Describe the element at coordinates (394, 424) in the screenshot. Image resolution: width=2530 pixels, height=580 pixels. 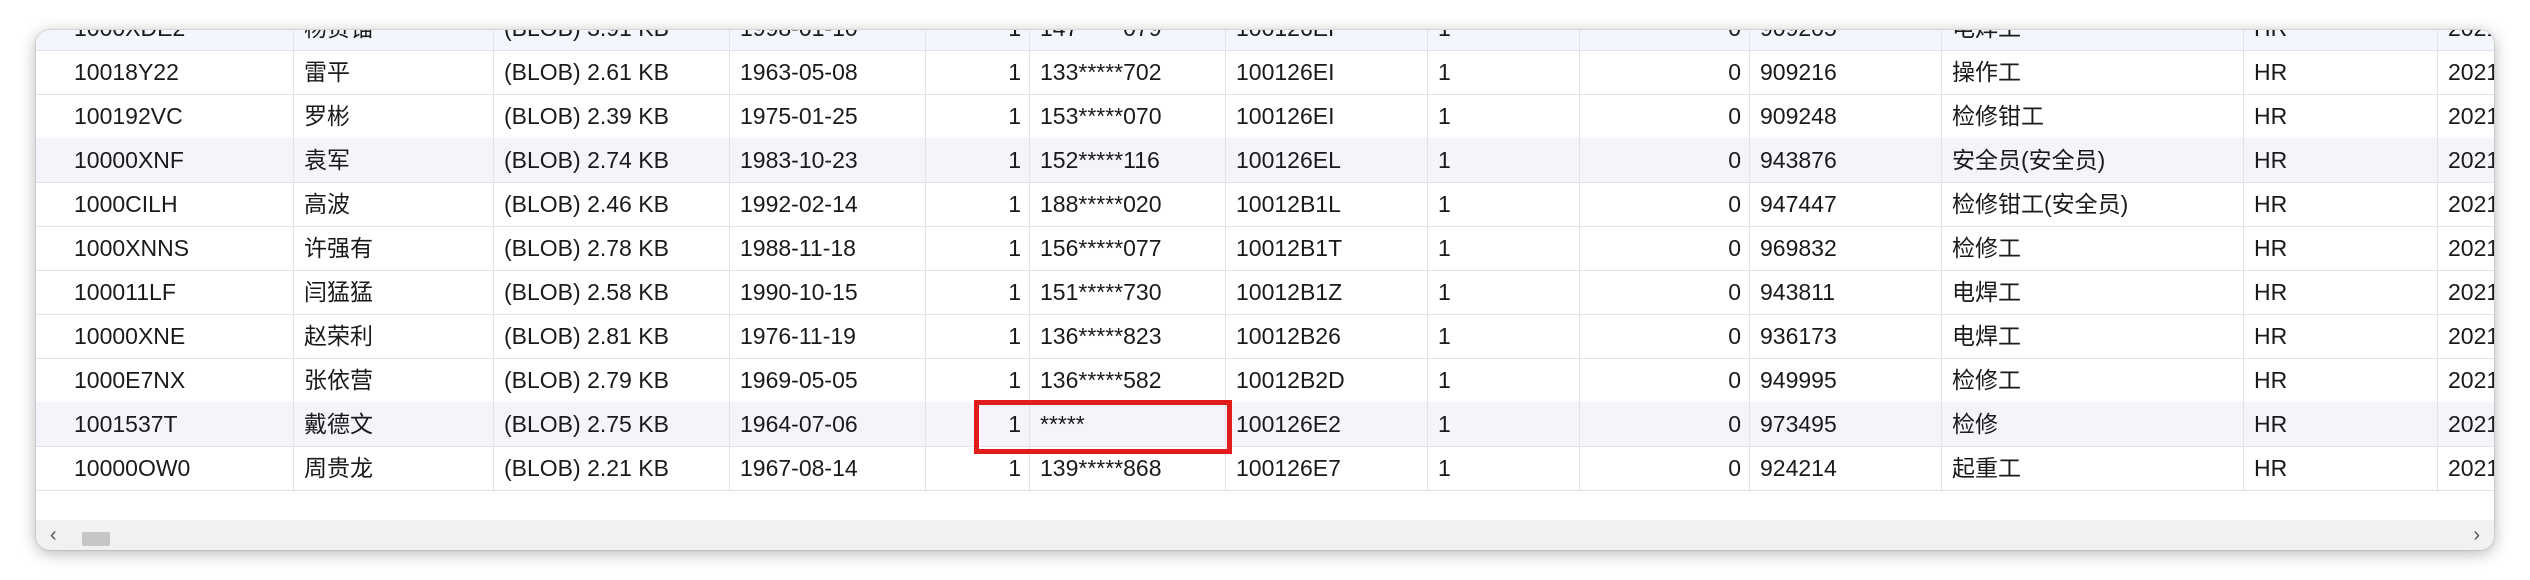
I see `cell-name: 戴德文` at that location.